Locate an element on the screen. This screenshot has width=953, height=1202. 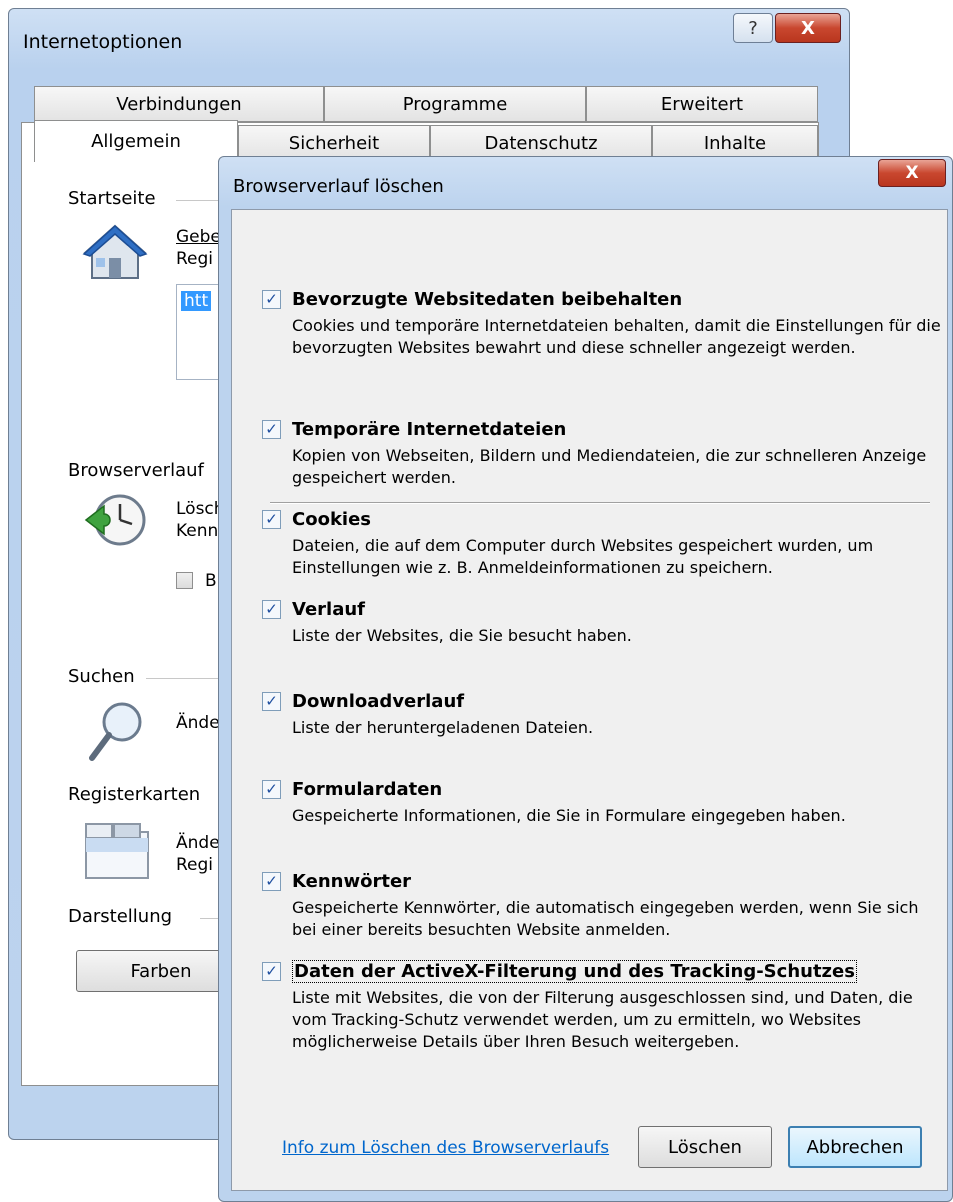
suchen-label: Suchen is located at coordinates (101, 676).